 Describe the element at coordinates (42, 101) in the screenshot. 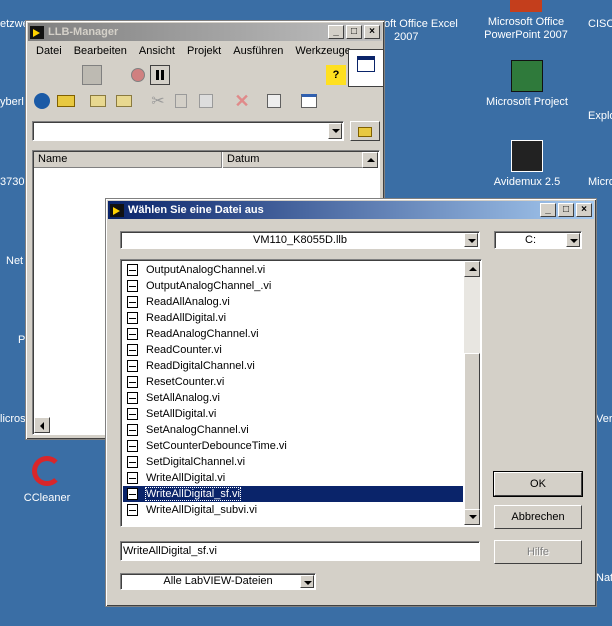

I see `back-icon` at that location.